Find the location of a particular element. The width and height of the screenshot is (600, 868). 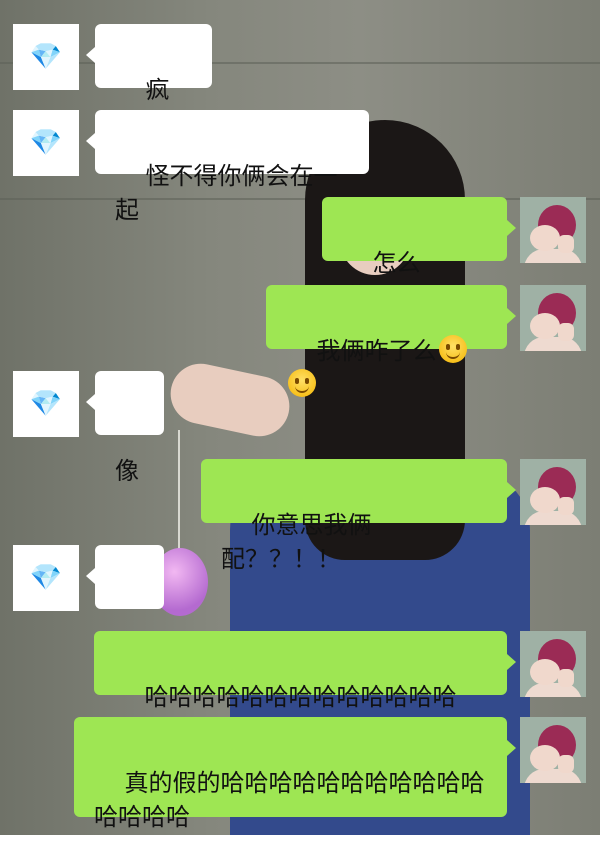

message-bubble-received: 像 is located at coordinates (125, 428).